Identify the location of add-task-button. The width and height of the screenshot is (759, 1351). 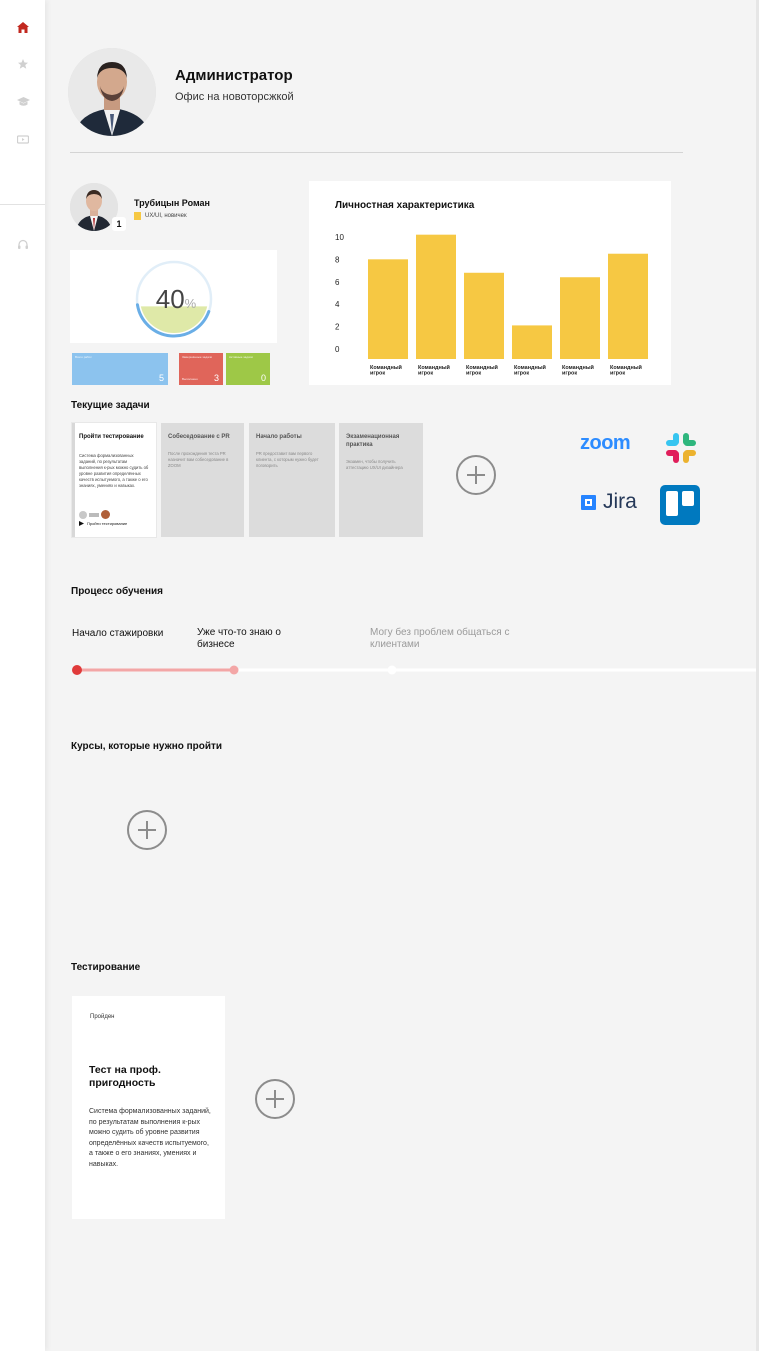
(476, 475).